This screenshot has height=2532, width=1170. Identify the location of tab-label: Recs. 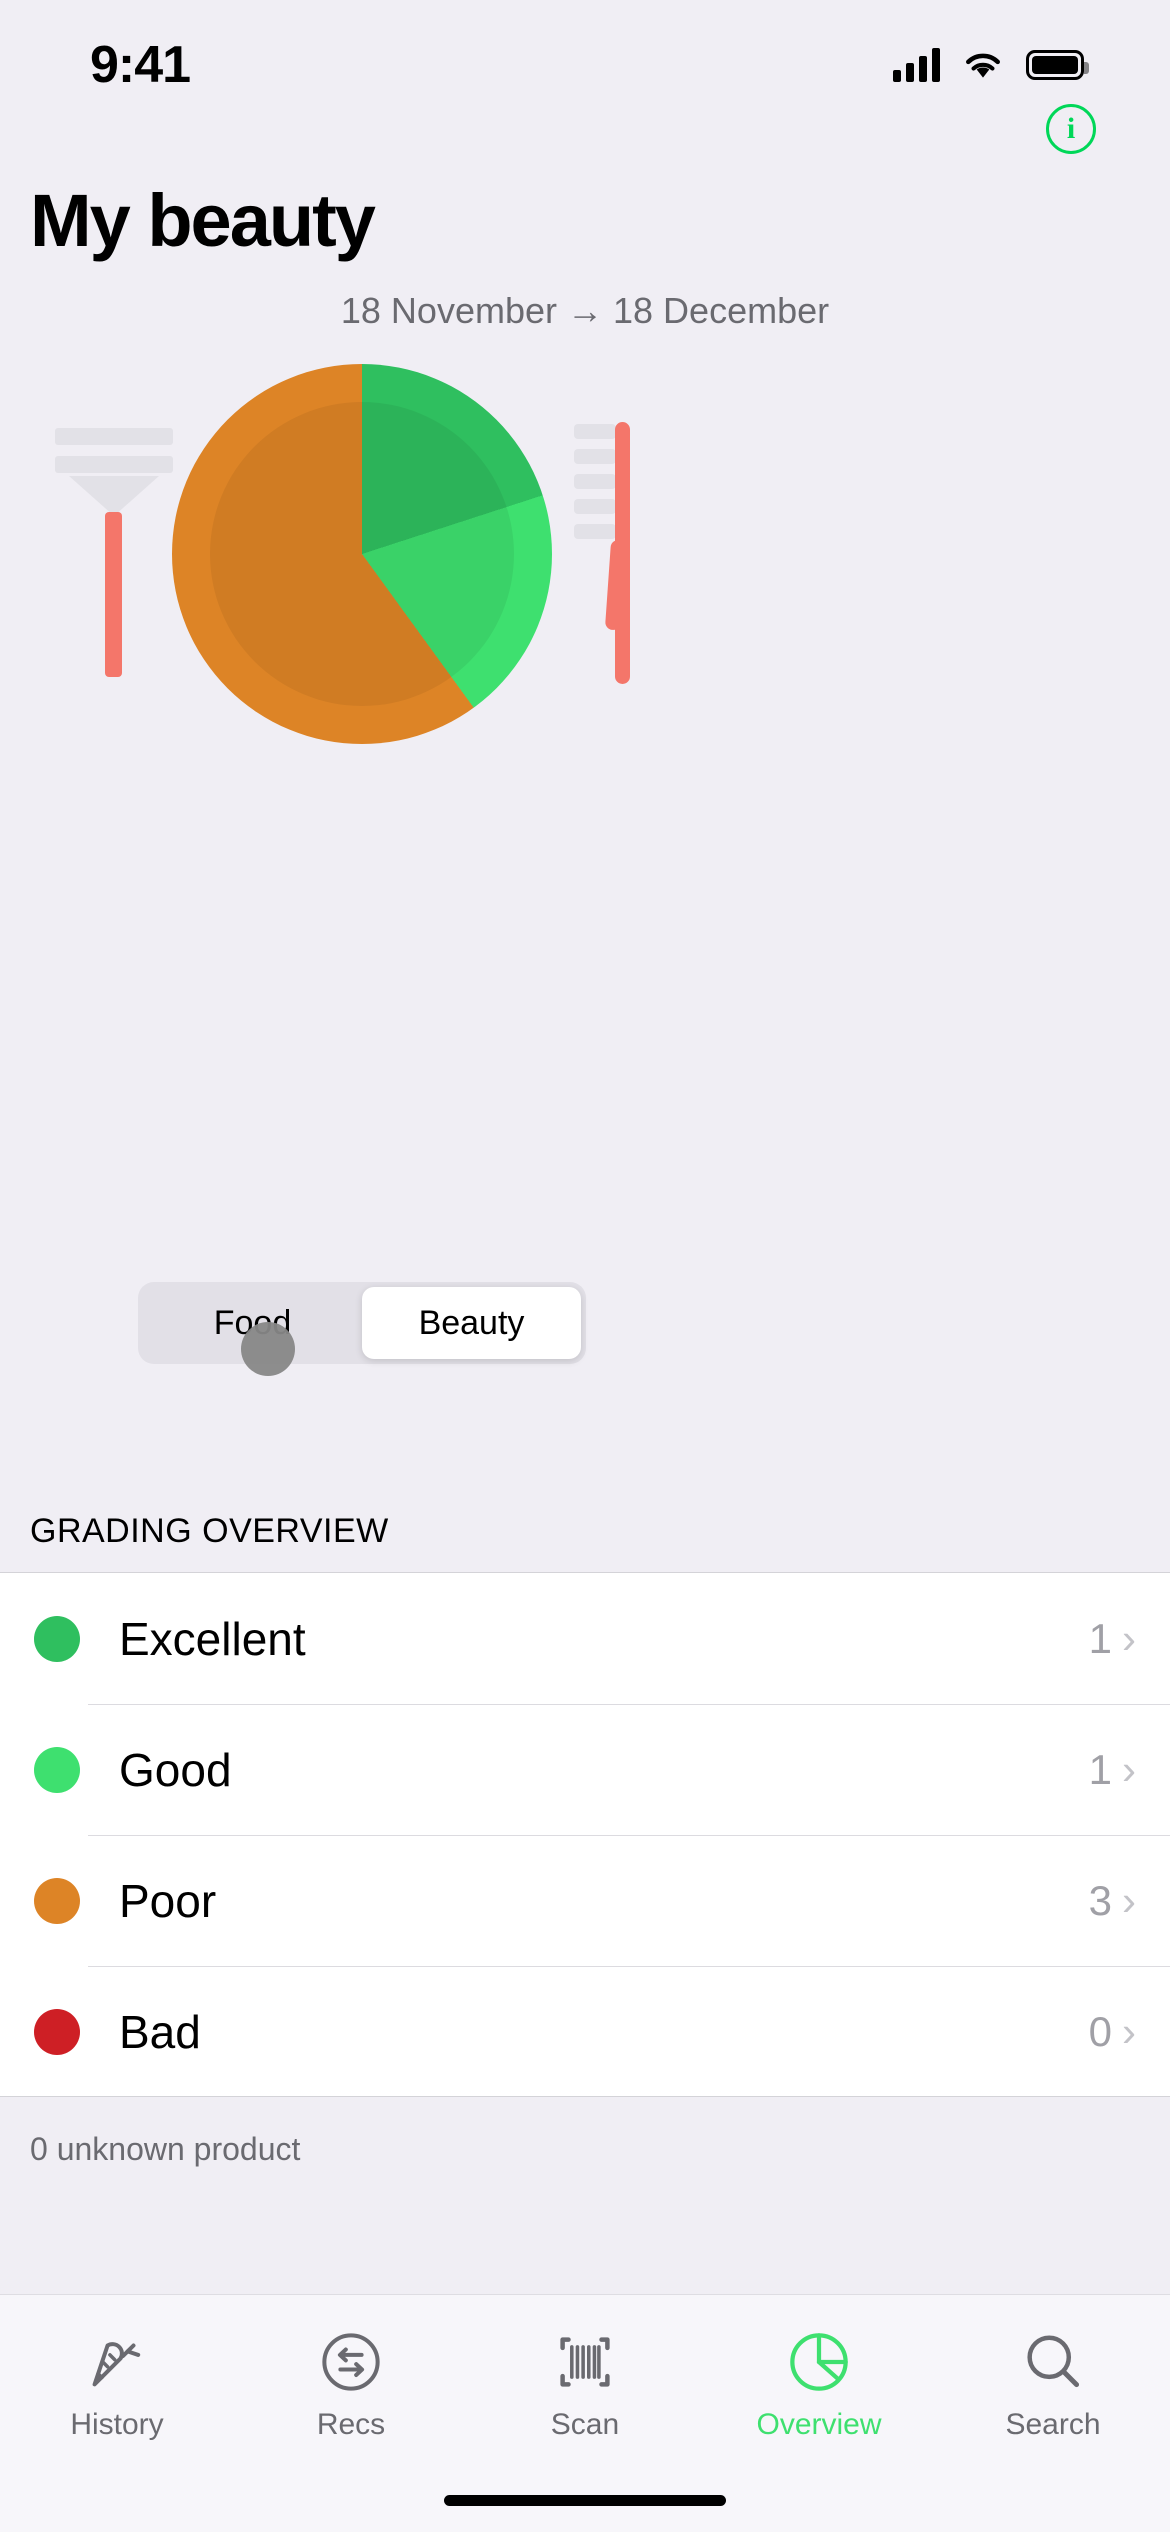
(351, 2424).